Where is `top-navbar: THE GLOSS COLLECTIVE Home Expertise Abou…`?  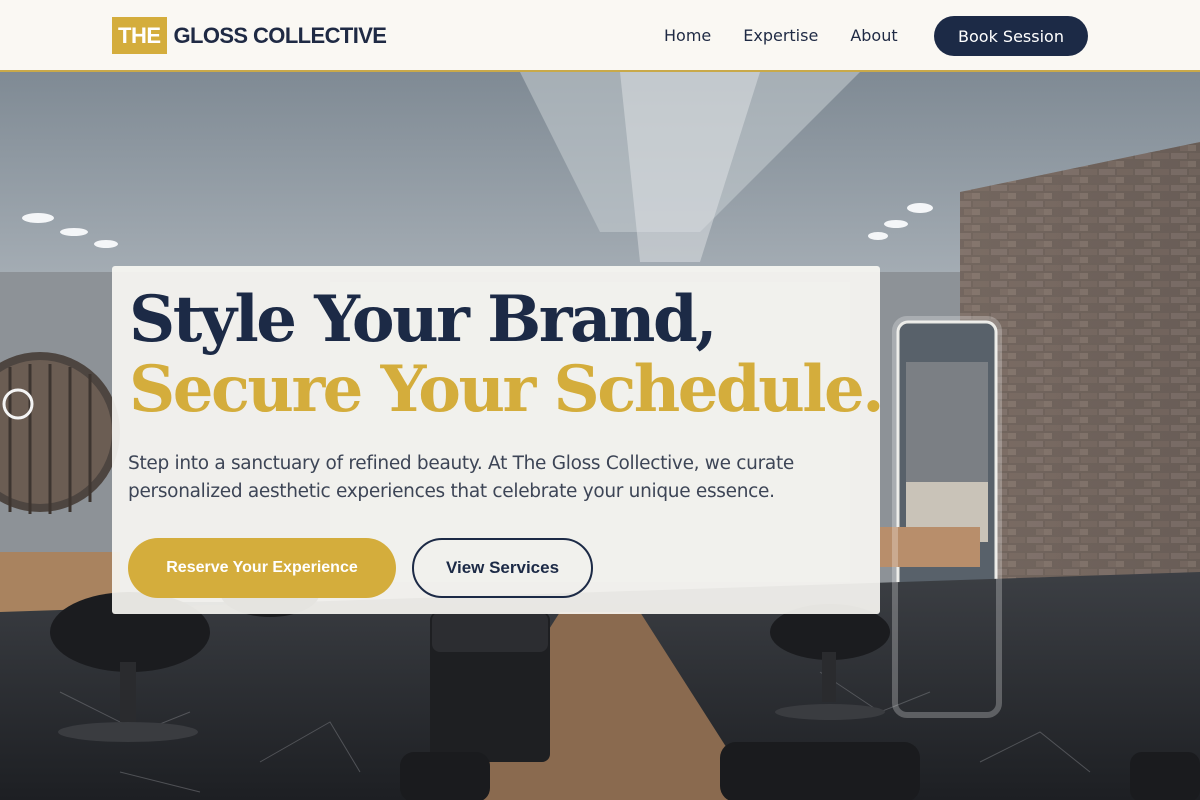 top-navbar: THE GLOSS COLLECTIVE Home Expertise Abou… is located at coordinates (600, 36).